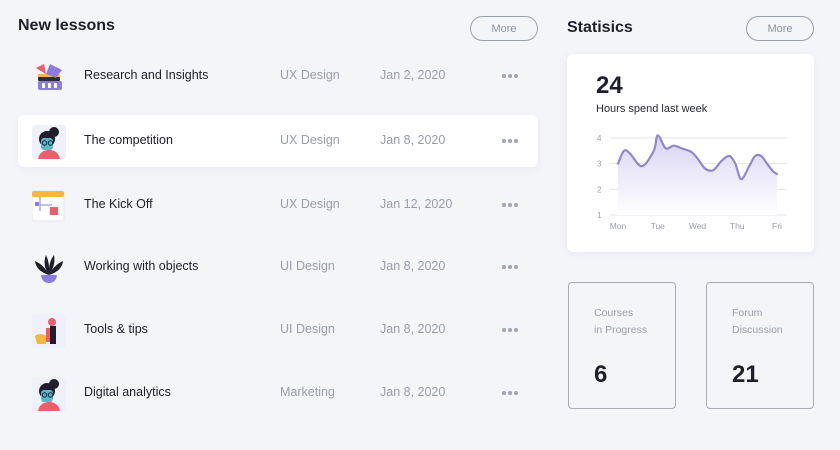 The image size is (840, 450). I want to click on courses-label: Courses in Progress, so click(639, 322).